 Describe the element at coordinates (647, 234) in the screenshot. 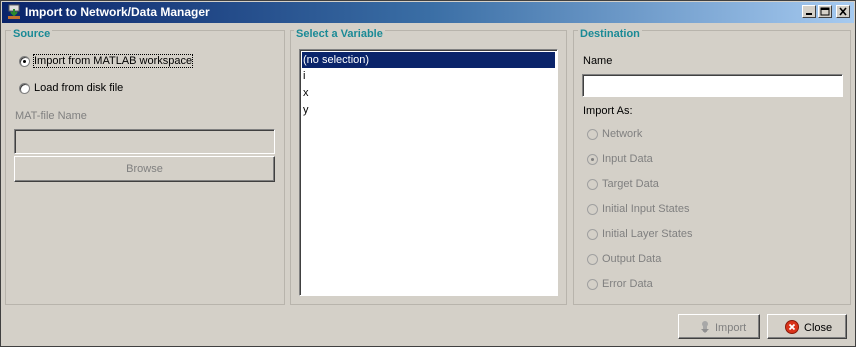

I see `radio-label: Initial Layer States` at that location.